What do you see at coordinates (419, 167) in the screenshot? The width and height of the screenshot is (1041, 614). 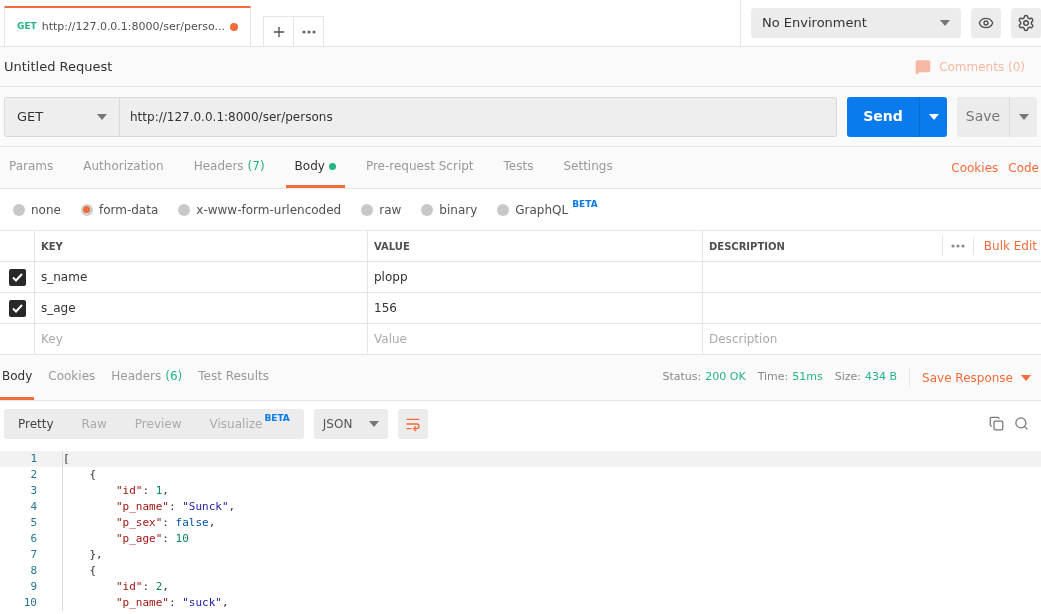 I see `request-tab-item: Pre-request Script` at bounding box center [419, 167].